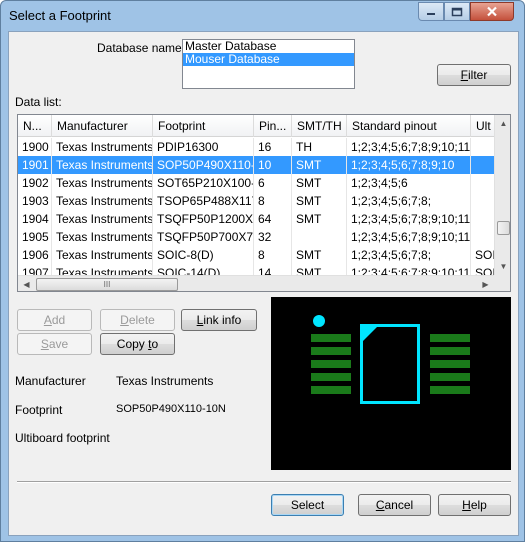  I want to click on horizontal-scrollbar: ◀ III ▶, so click(256, 283).